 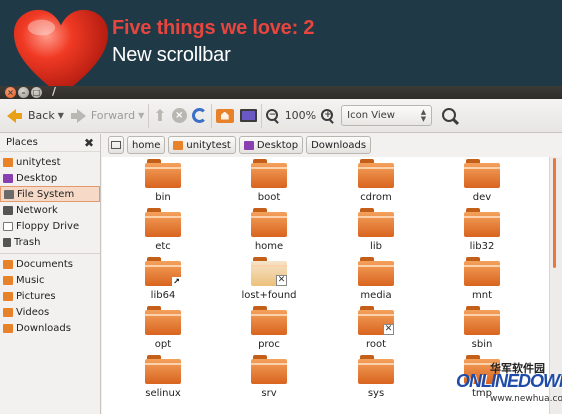 I want to click on file-item-dev: dev, so click(x=482, y=181).